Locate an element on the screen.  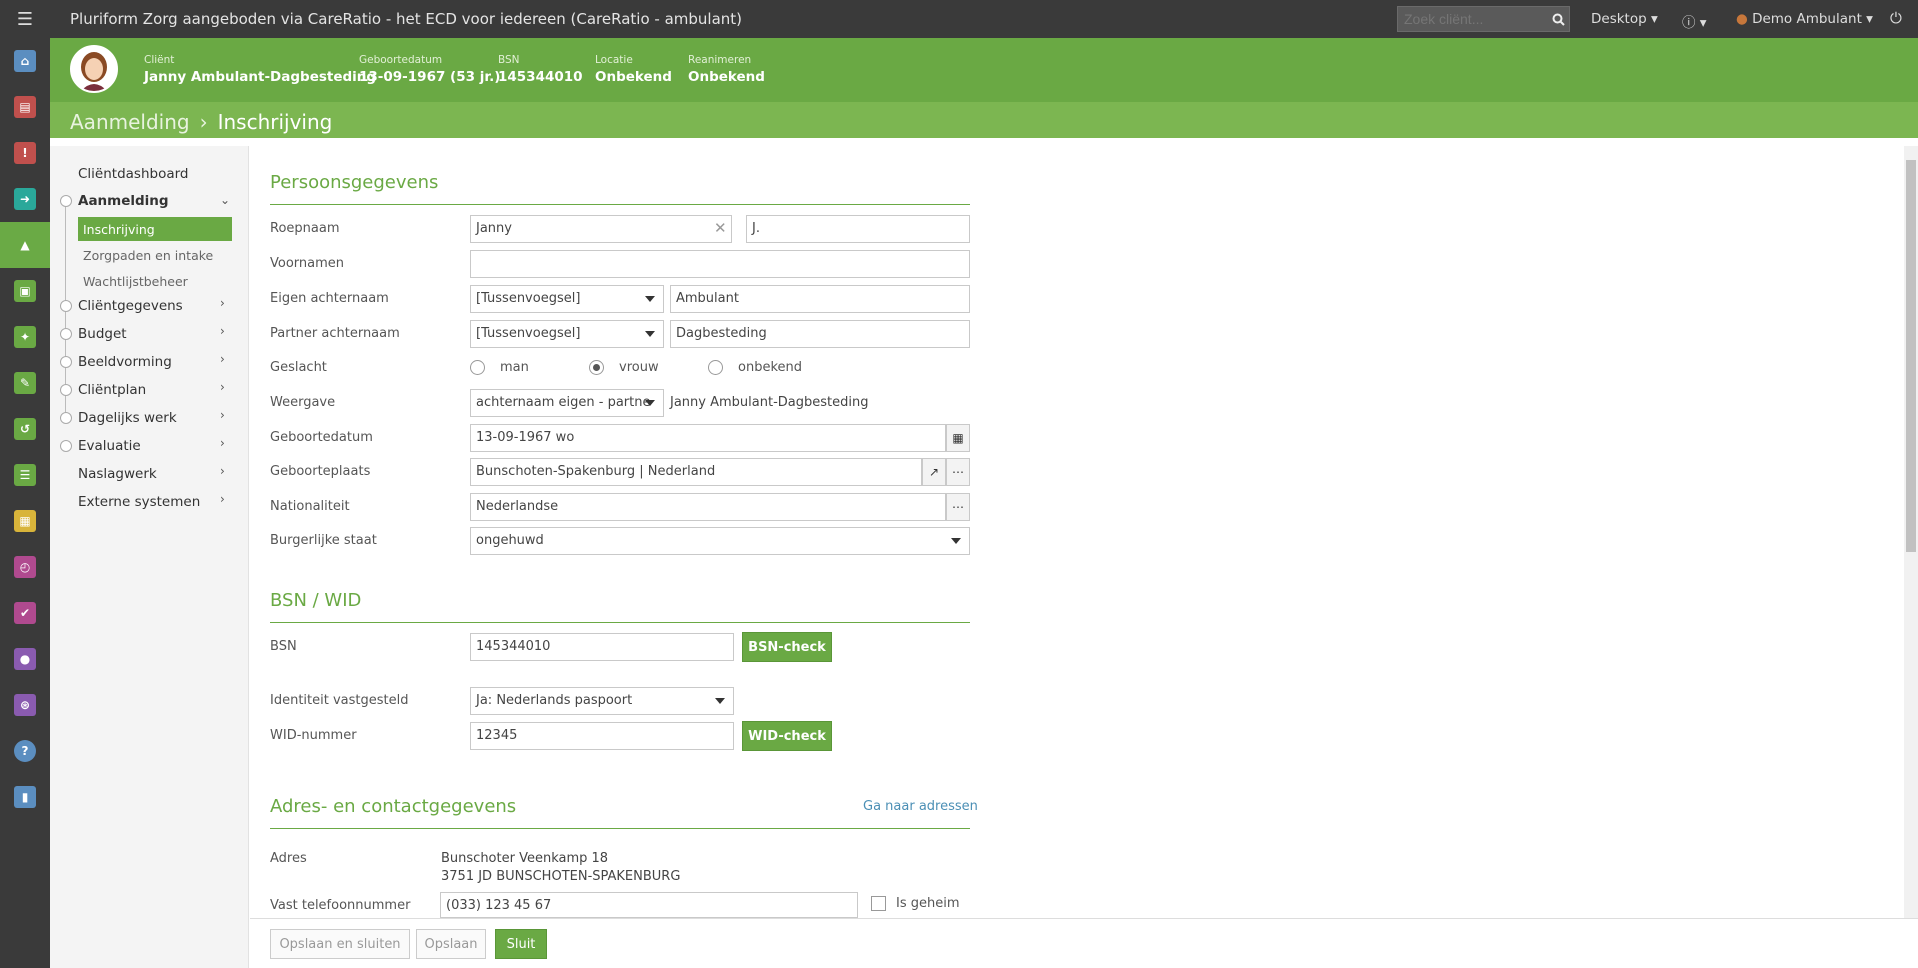
weergave-select: achternaam eigen - partne is located at coordinates (567, 403).